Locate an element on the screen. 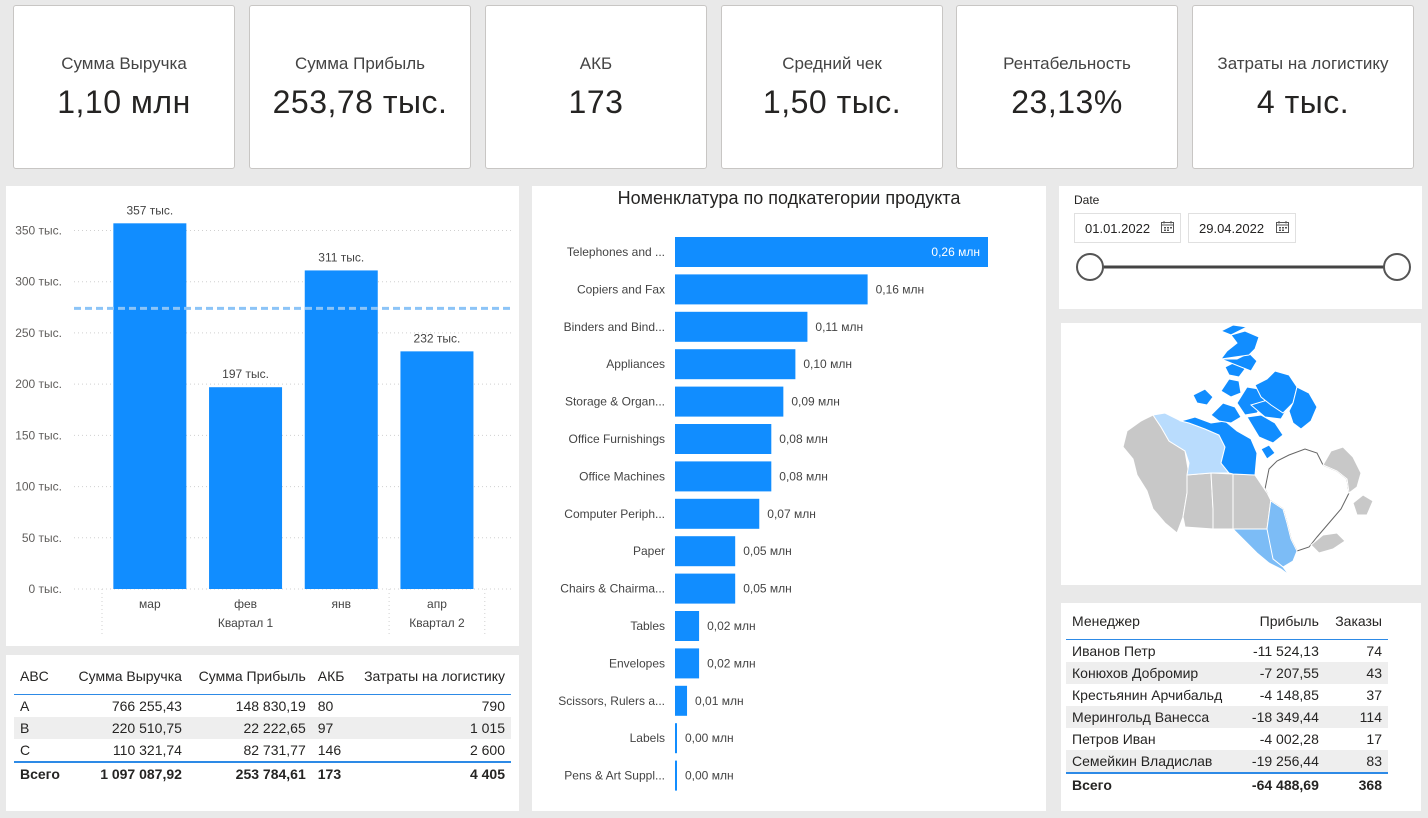  map-panel is located at coordinates (1241, 454).